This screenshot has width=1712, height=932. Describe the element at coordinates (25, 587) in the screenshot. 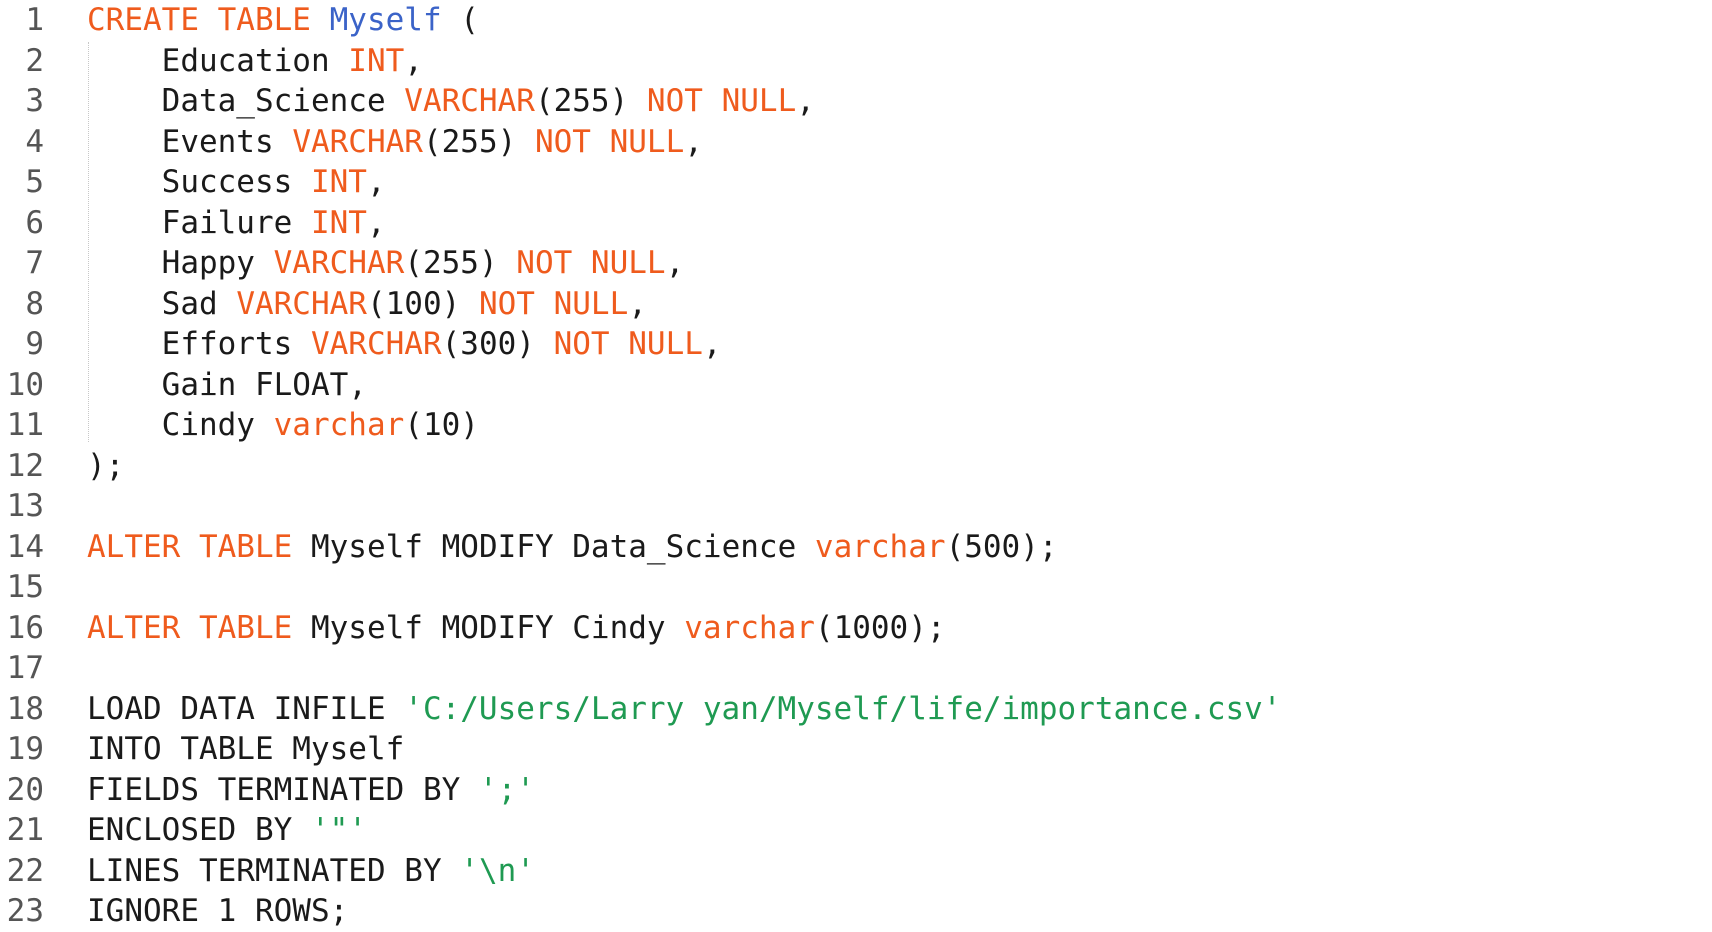

I see `line-number: 15` at that location.